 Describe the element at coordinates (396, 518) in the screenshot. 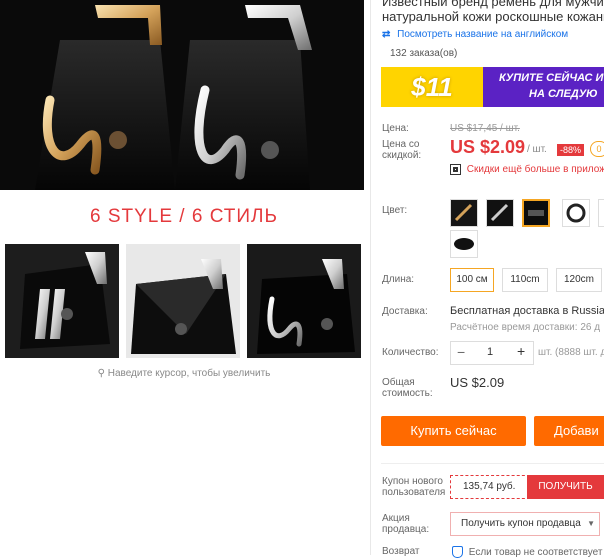

I see `seller-promo-label-1: Акция` at that location.